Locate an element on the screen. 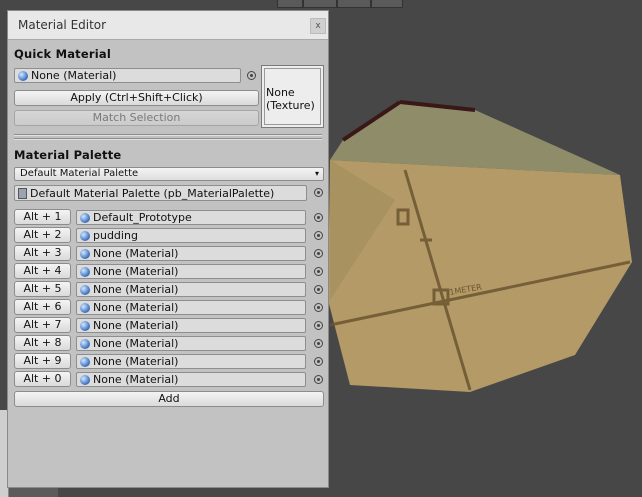 The height and width of the screenshot is (497, 642). add-button: Add is located at coordinates (169, 399).